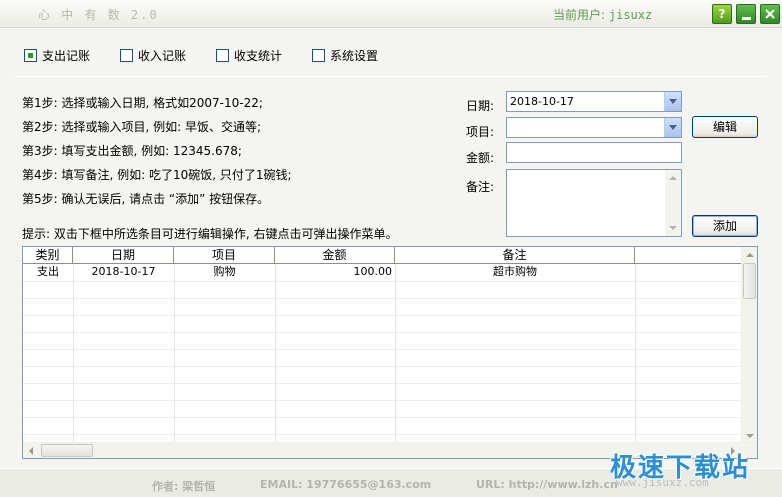 The height and width of the screenshot is (497, 782). Describe the element at coordinates (672, 127) in the screenshot. I see `item-dropdown-icon` at that location.